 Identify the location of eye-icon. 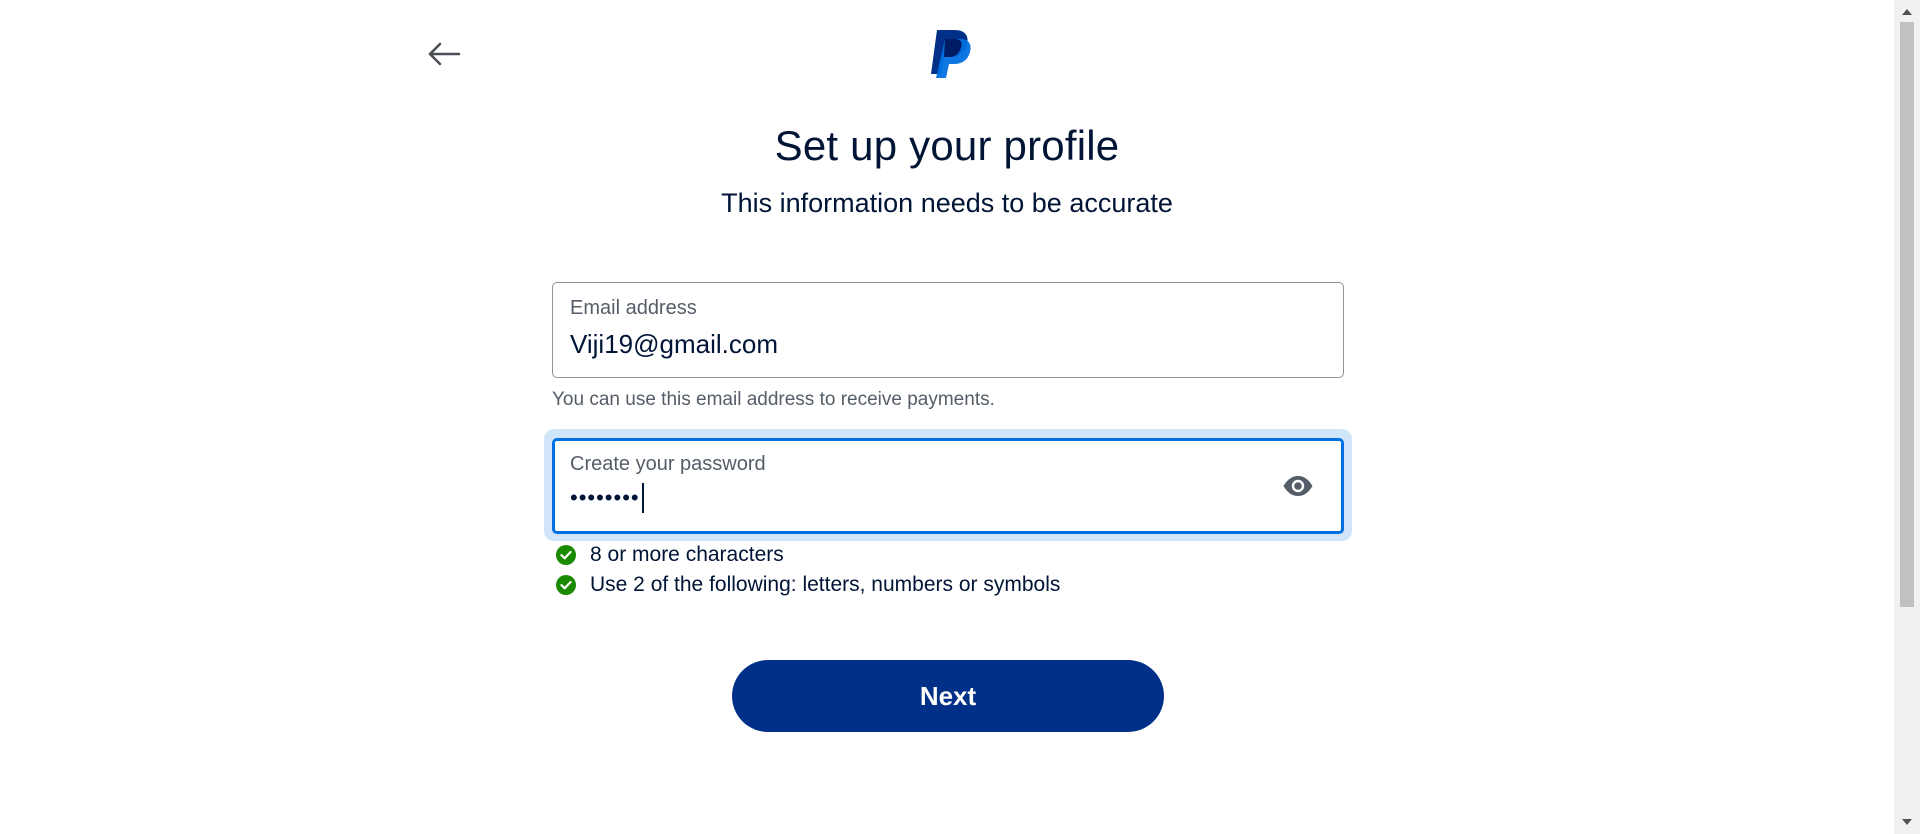
(1298, 486).